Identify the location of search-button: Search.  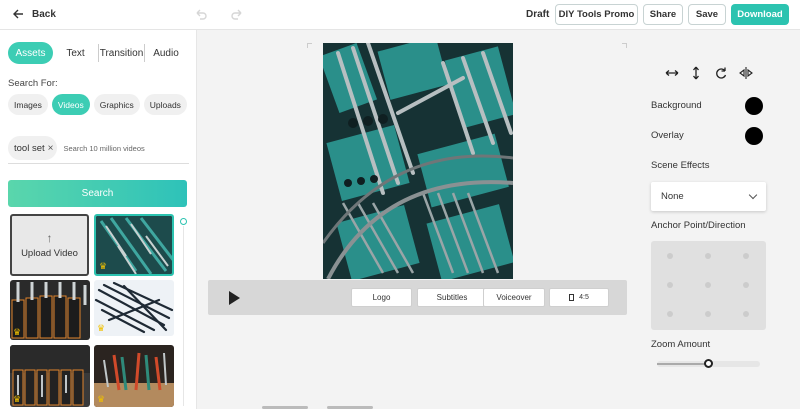
(97, 193).